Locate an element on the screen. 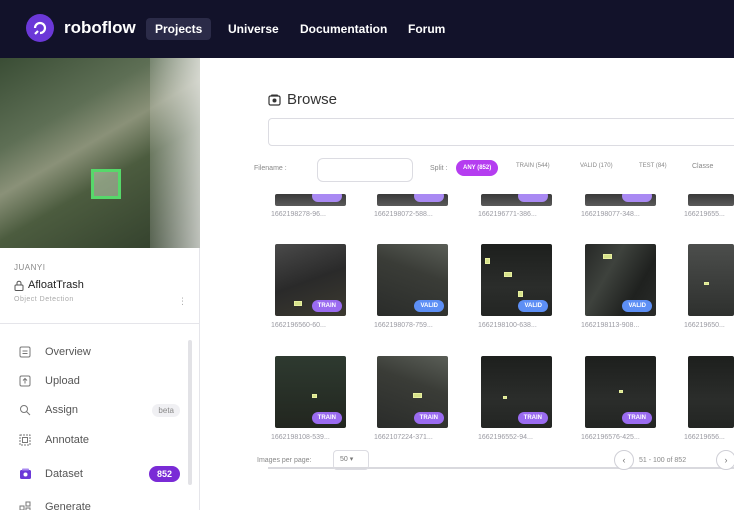 The height and width of the screenshot is (510, 734). workspace-name: JUANYI is located at coordinates (30, 267).